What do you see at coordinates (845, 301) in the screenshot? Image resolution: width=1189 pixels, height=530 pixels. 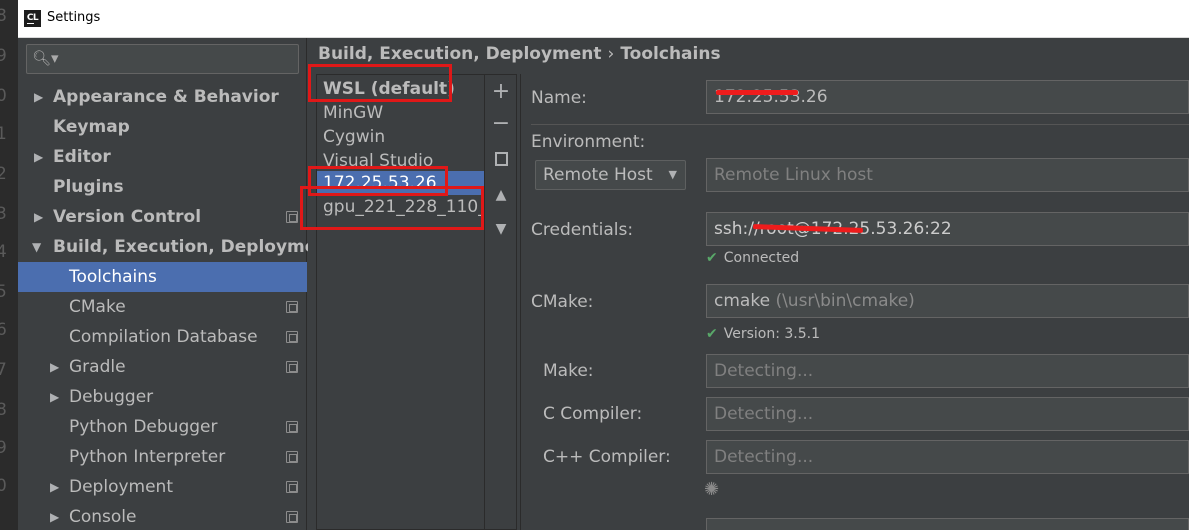 I see `cmake-path: (\usr\bin\cmake)` at bounding box center [845, 301].